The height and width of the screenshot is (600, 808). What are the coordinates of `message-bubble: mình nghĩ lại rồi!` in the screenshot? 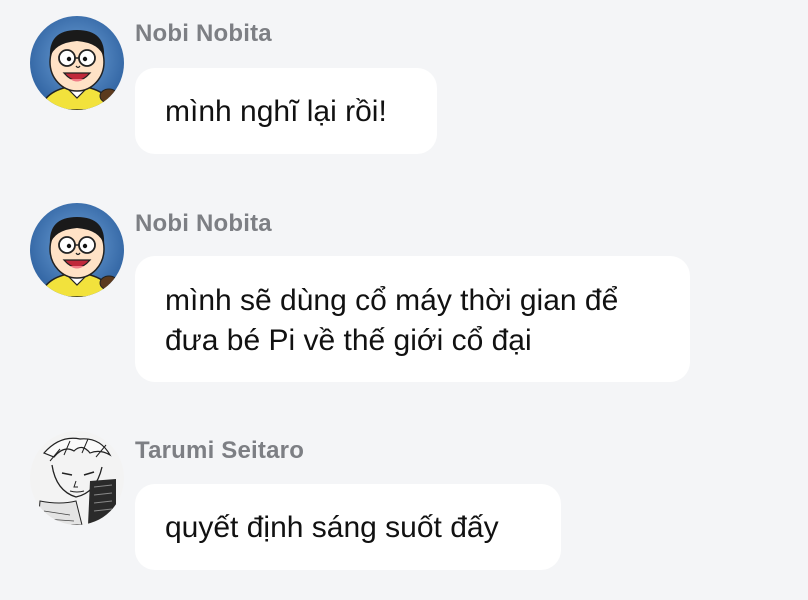 It's located at (286, 111).